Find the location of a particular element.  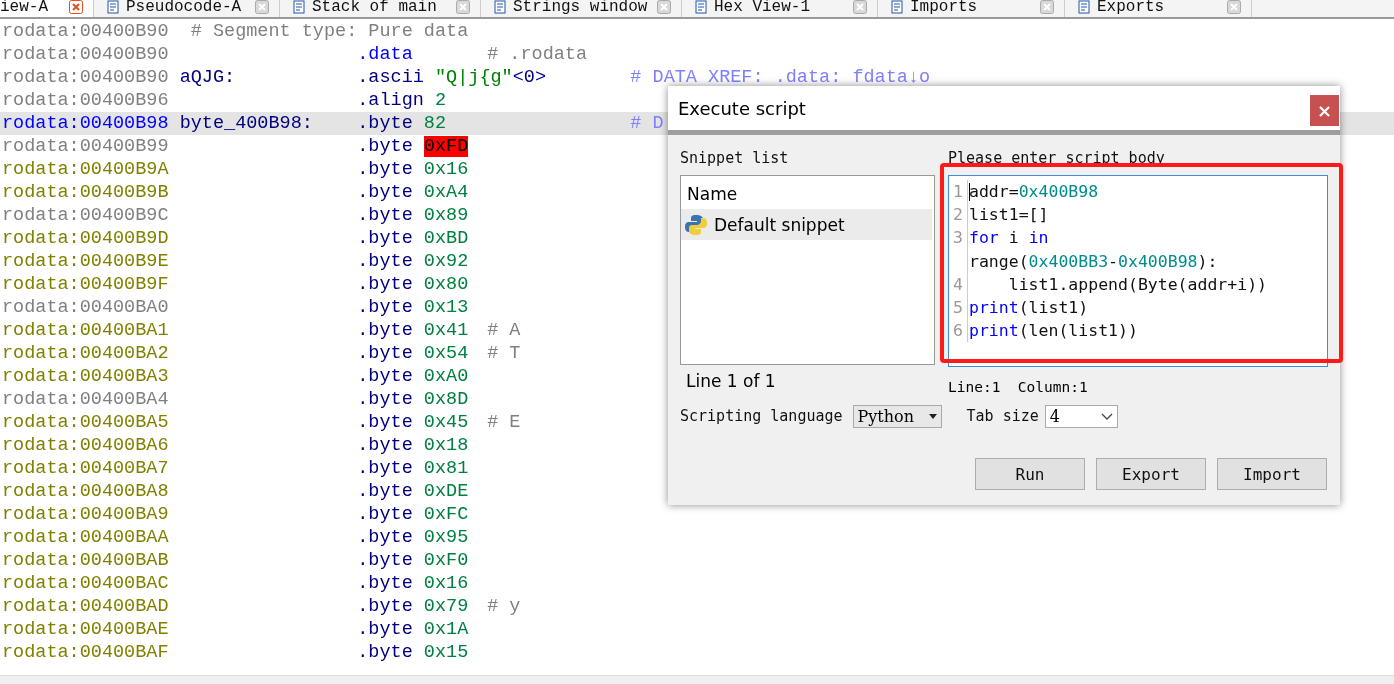

tab: Pseudocode-A is located at coordinates (187, 8).